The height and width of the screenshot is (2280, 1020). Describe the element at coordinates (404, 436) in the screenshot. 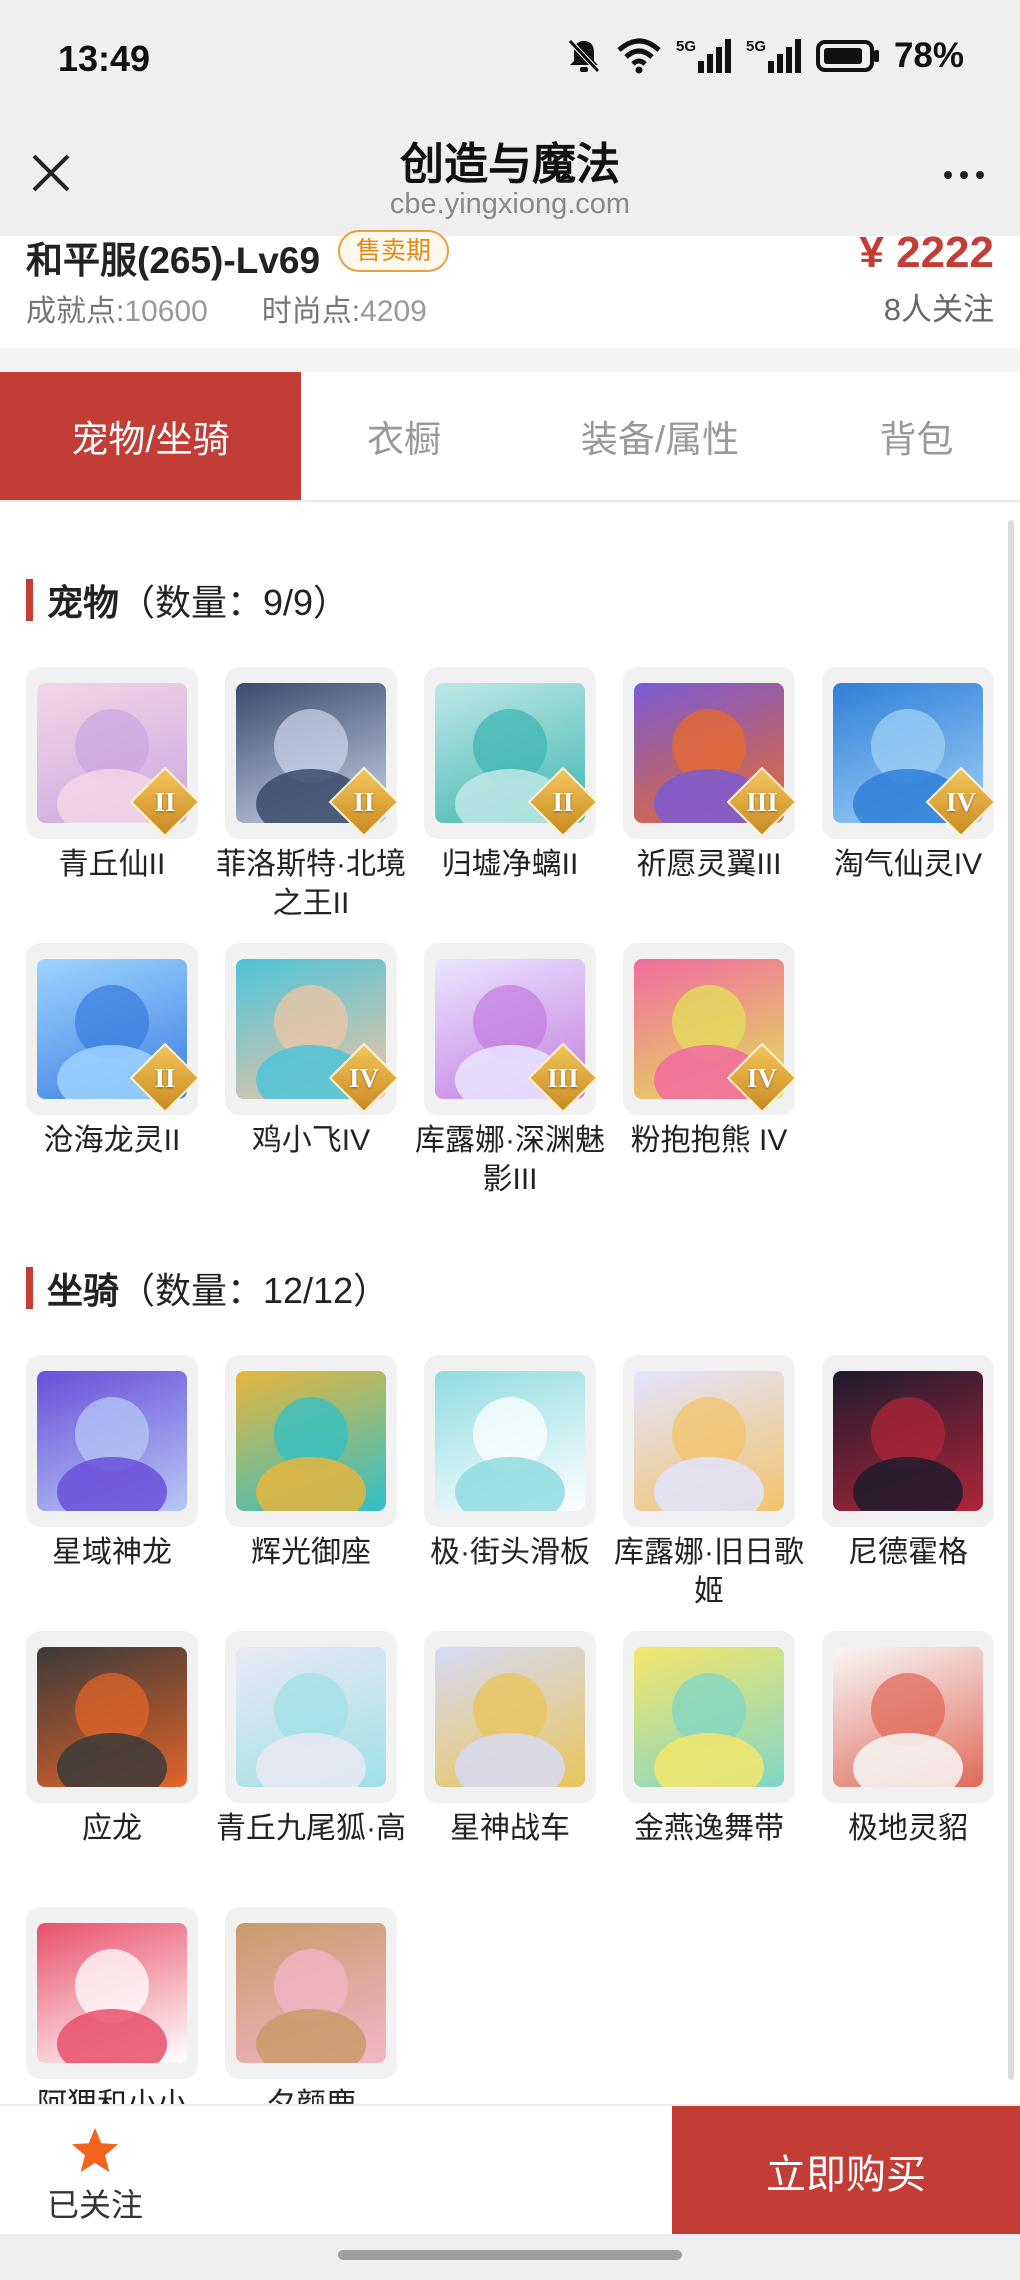

I see `tab-wardrobe: 衣橱` at that location.